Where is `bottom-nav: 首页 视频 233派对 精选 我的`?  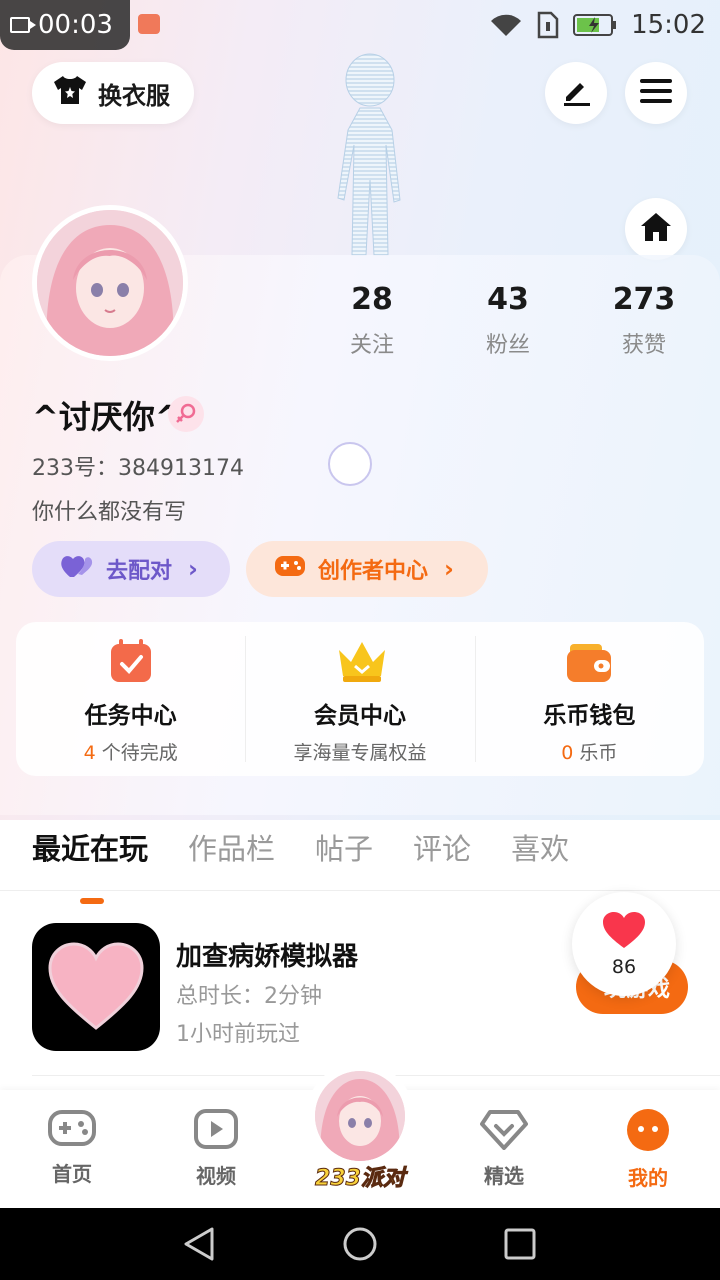
bottom-nav: 首页 视频 233派对 精选 我的 is located at coordinates (360, 1135).